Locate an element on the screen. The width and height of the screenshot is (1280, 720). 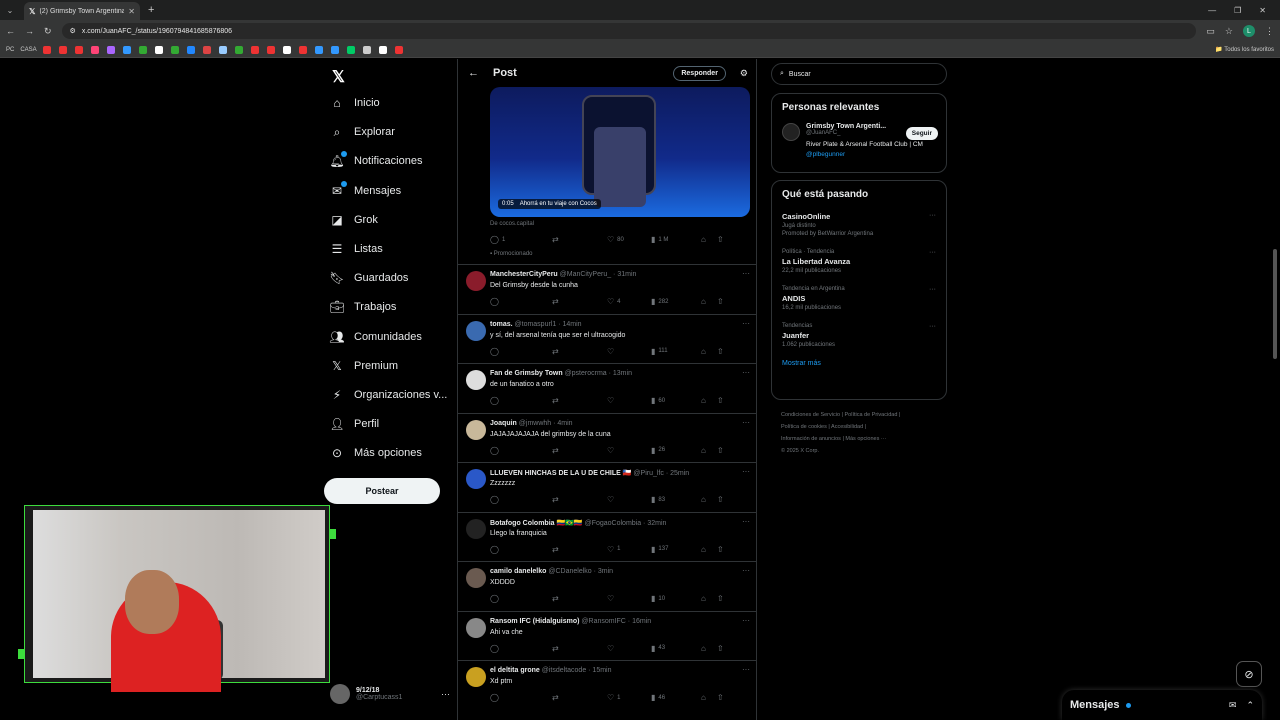
views-action: ▮ 111 is located at coordinates (676, 351).